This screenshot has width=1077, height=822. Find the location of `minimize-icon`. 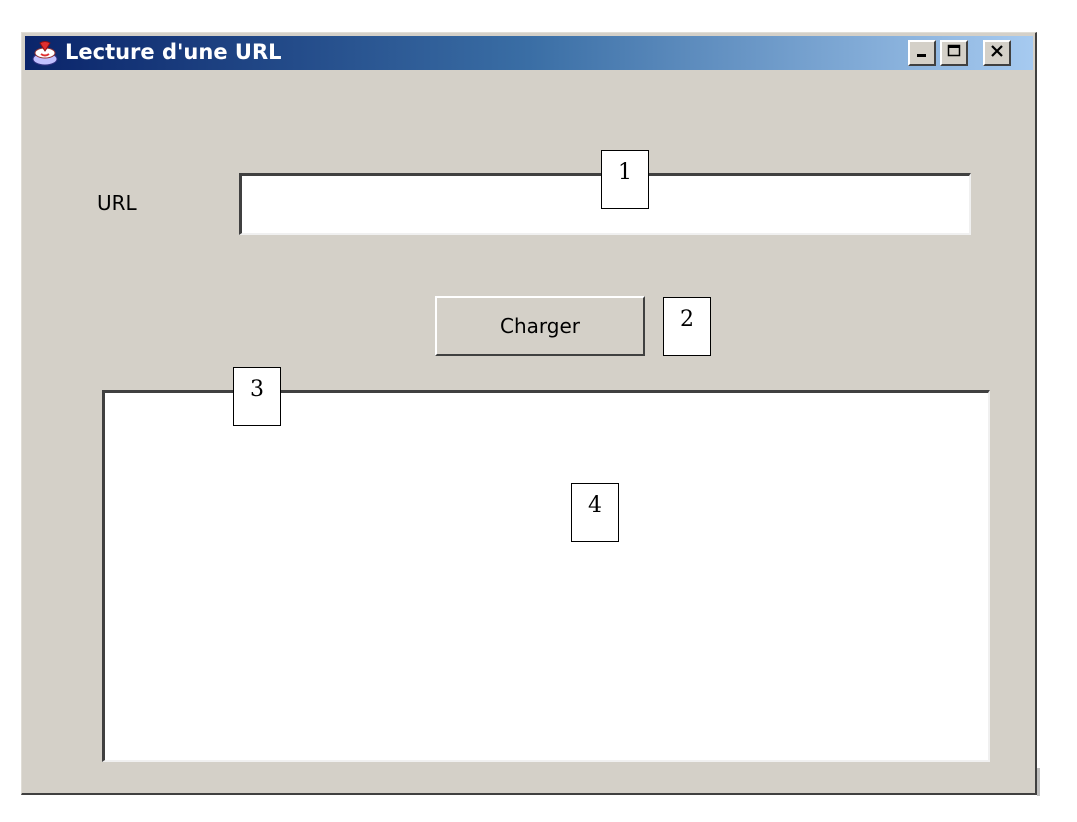

minimize-icon is located at coordinates (922, 53).